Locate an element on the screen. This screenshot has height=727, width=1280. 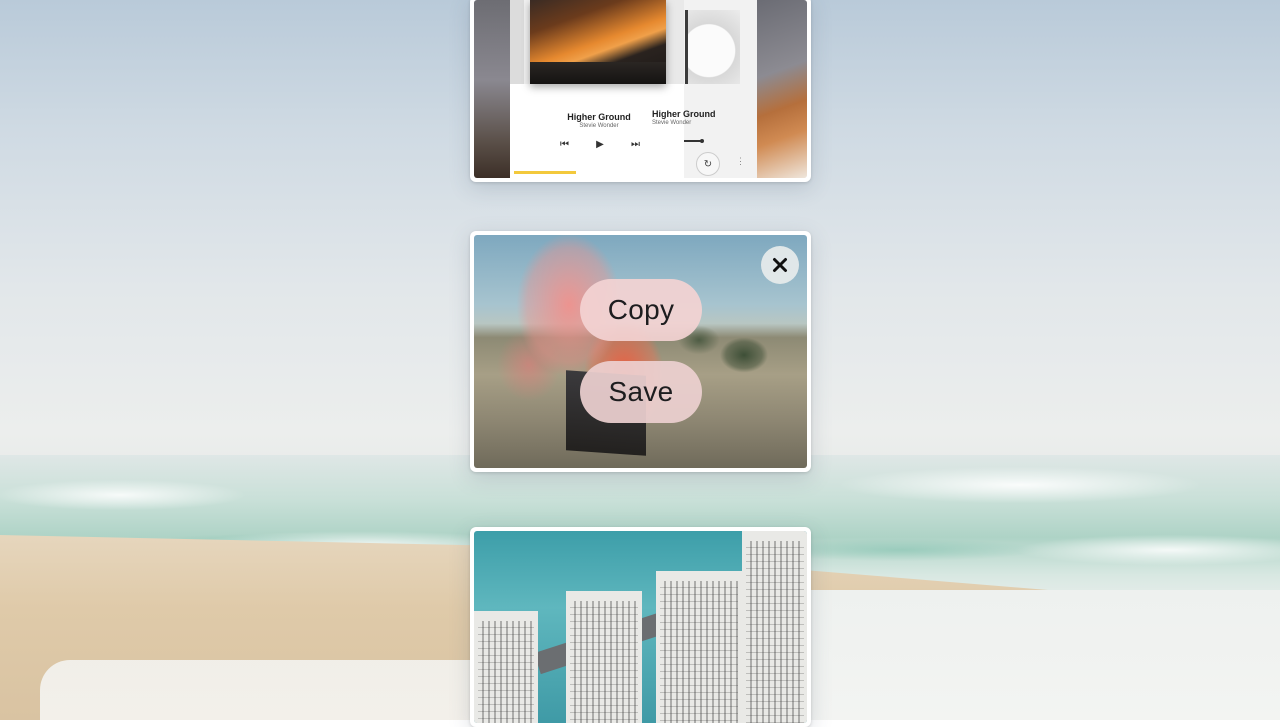
photo-strip-left is located at coordinates (492, 89).